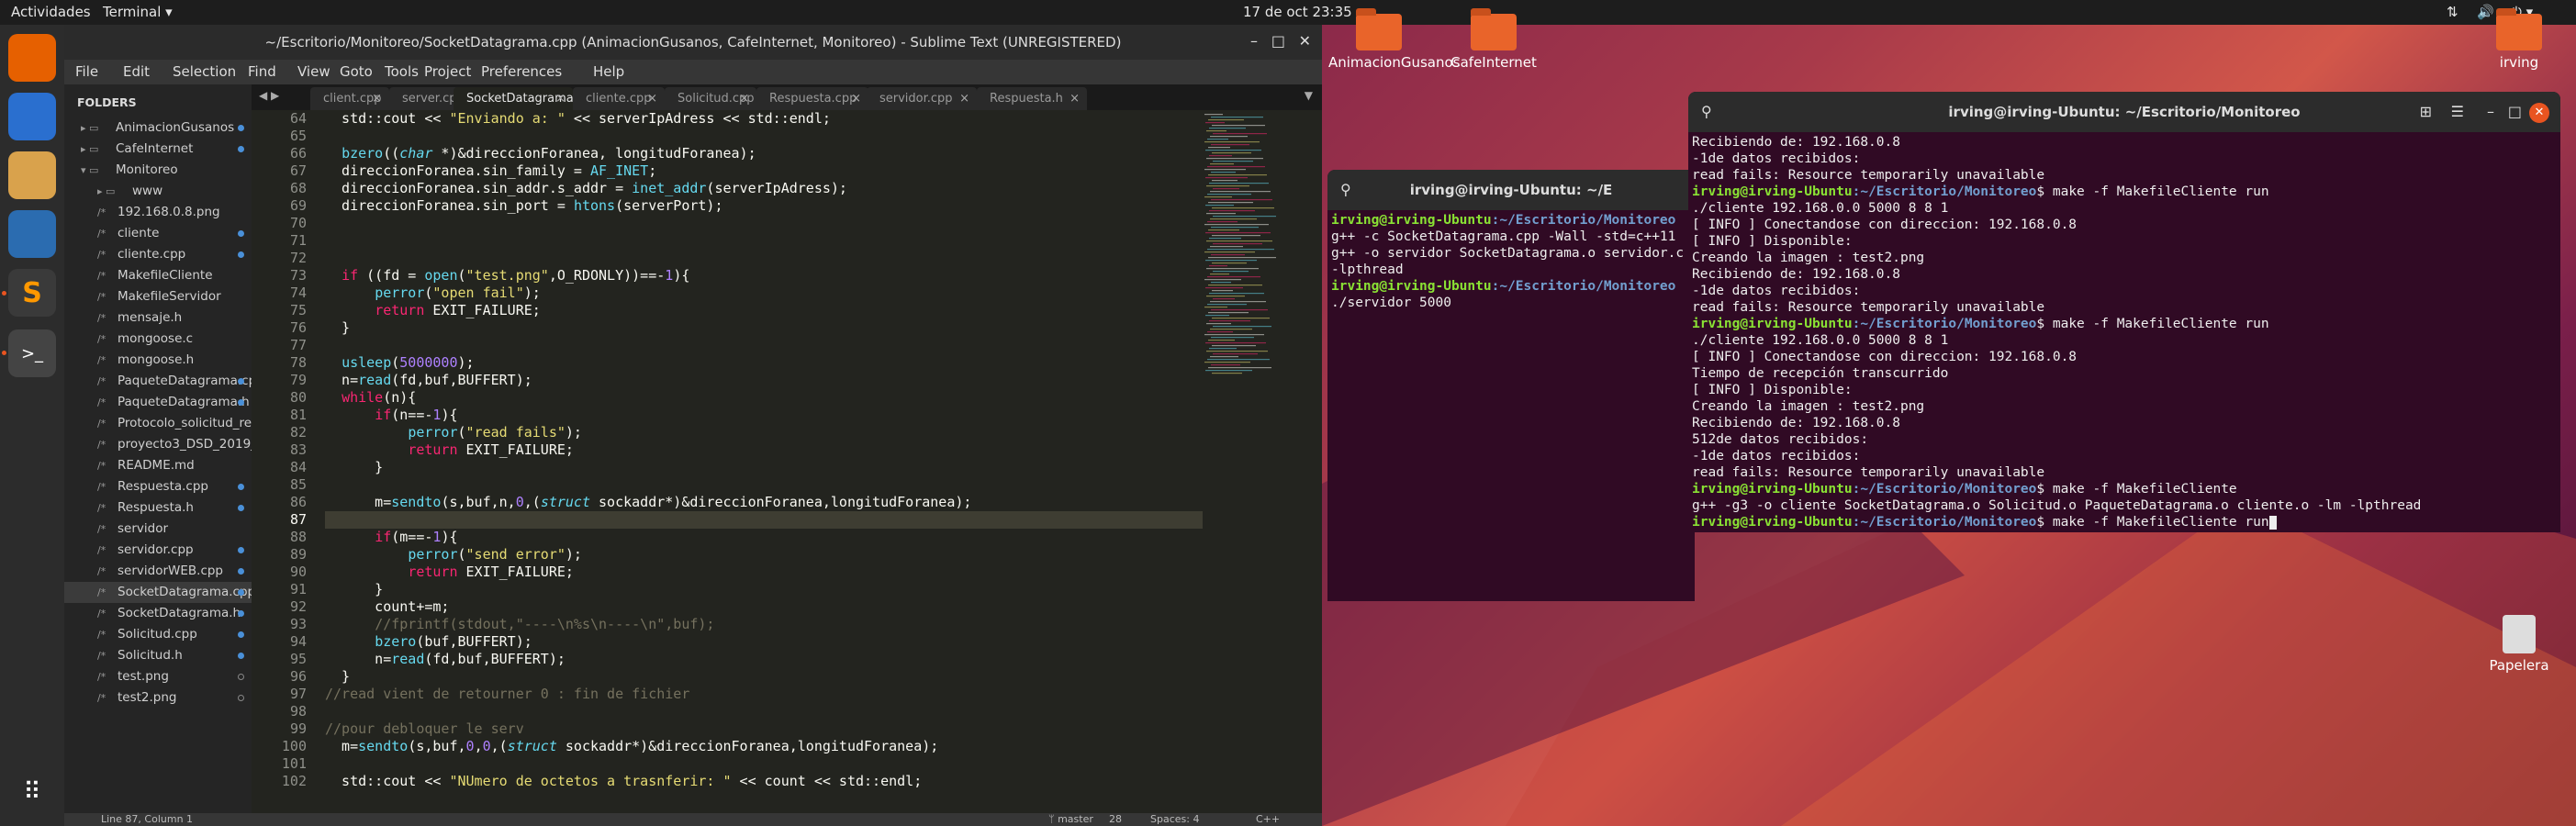 The width and height of the screenshot is (2576, 826). What do you see at coordinates (158, 170) in the screenshot?
I see `sidebar-item: ▾ ▭ Monitoreo` at bounding box center [158, 170].